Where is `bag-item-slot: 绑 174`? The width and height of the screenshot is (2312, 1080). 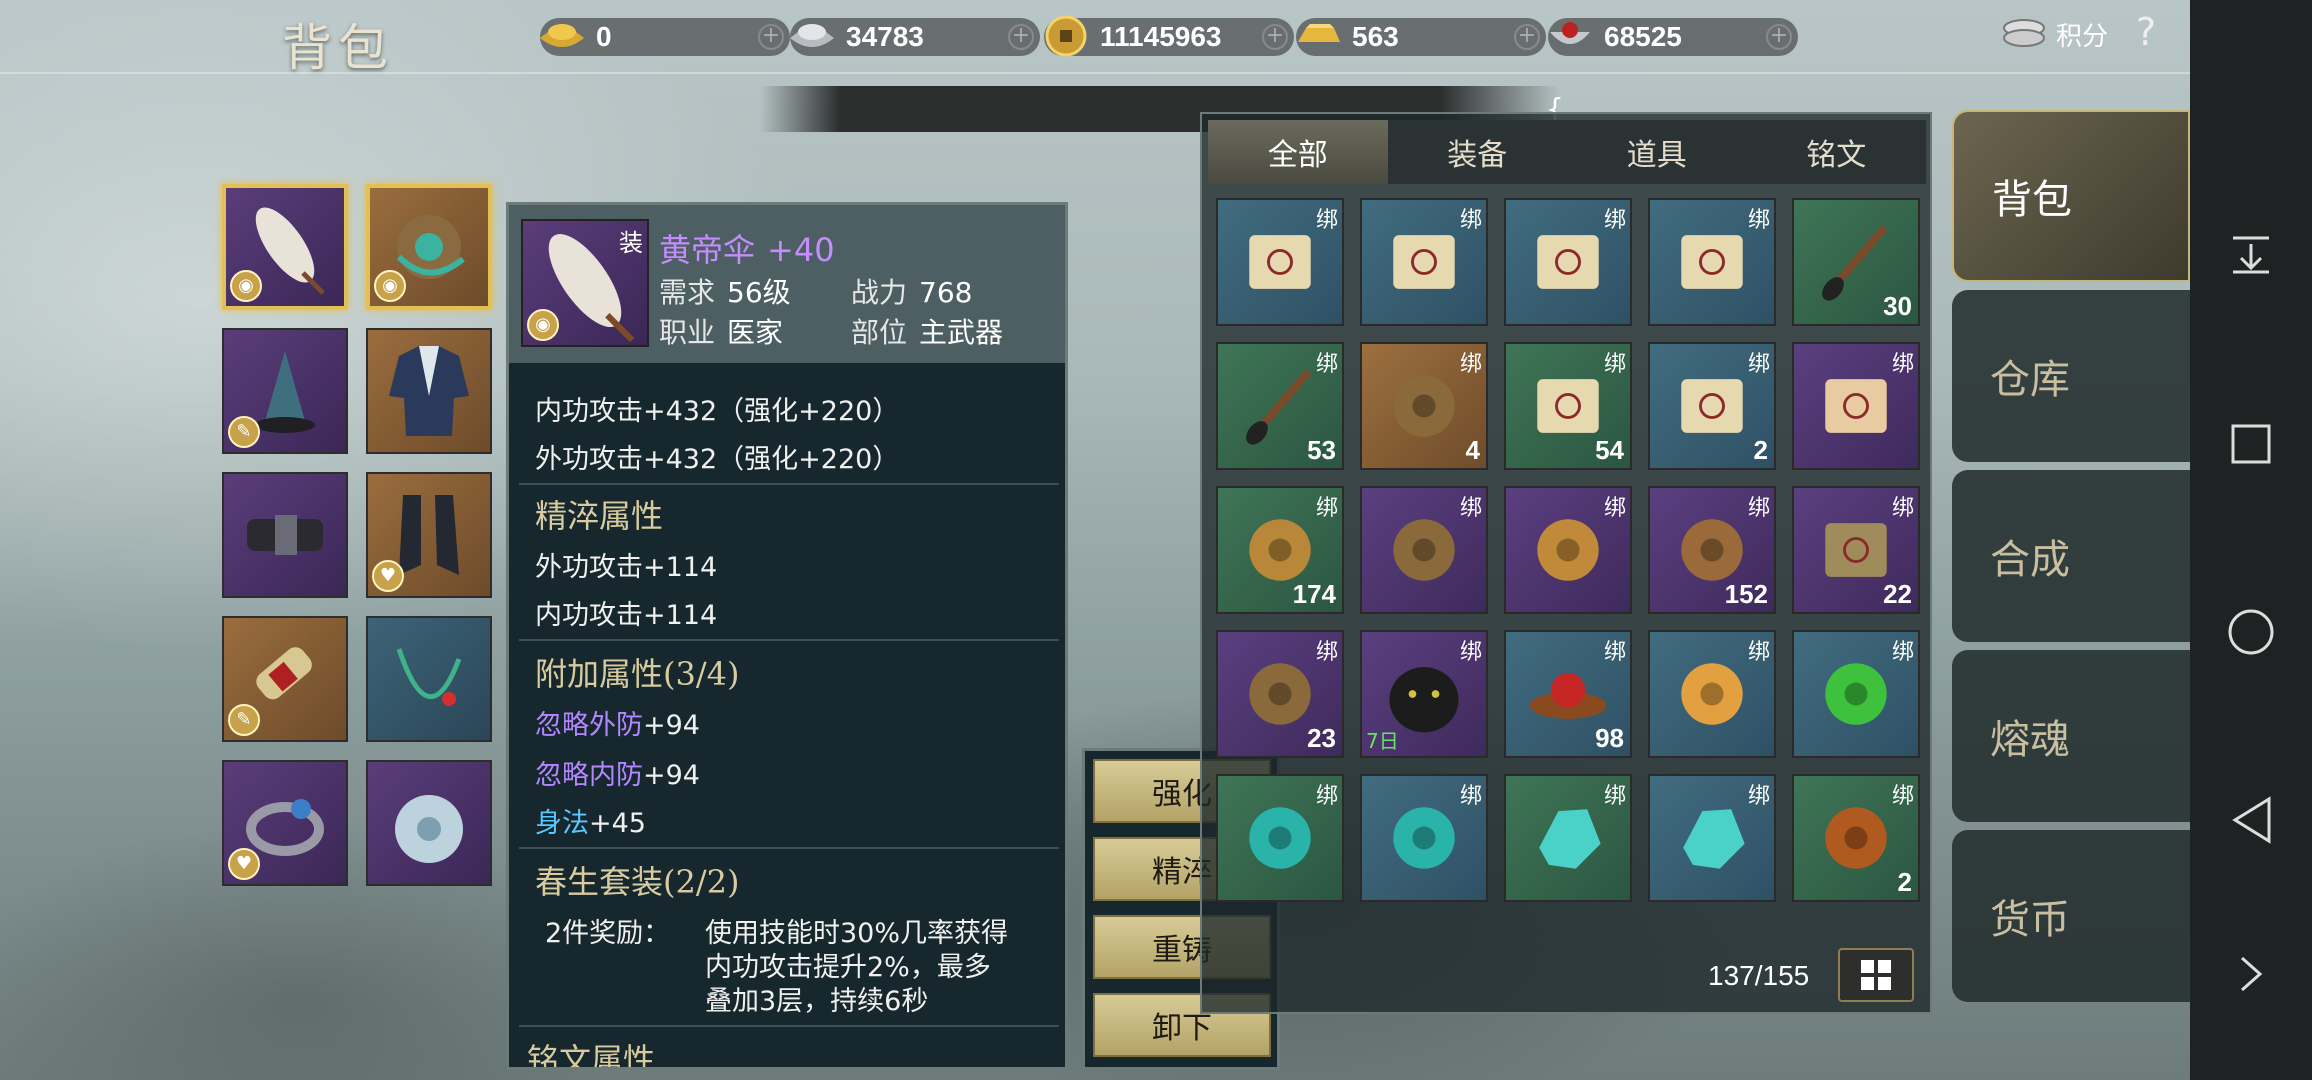 bag-item-slot: 绑 174 is located at coordinates (1280, 550).